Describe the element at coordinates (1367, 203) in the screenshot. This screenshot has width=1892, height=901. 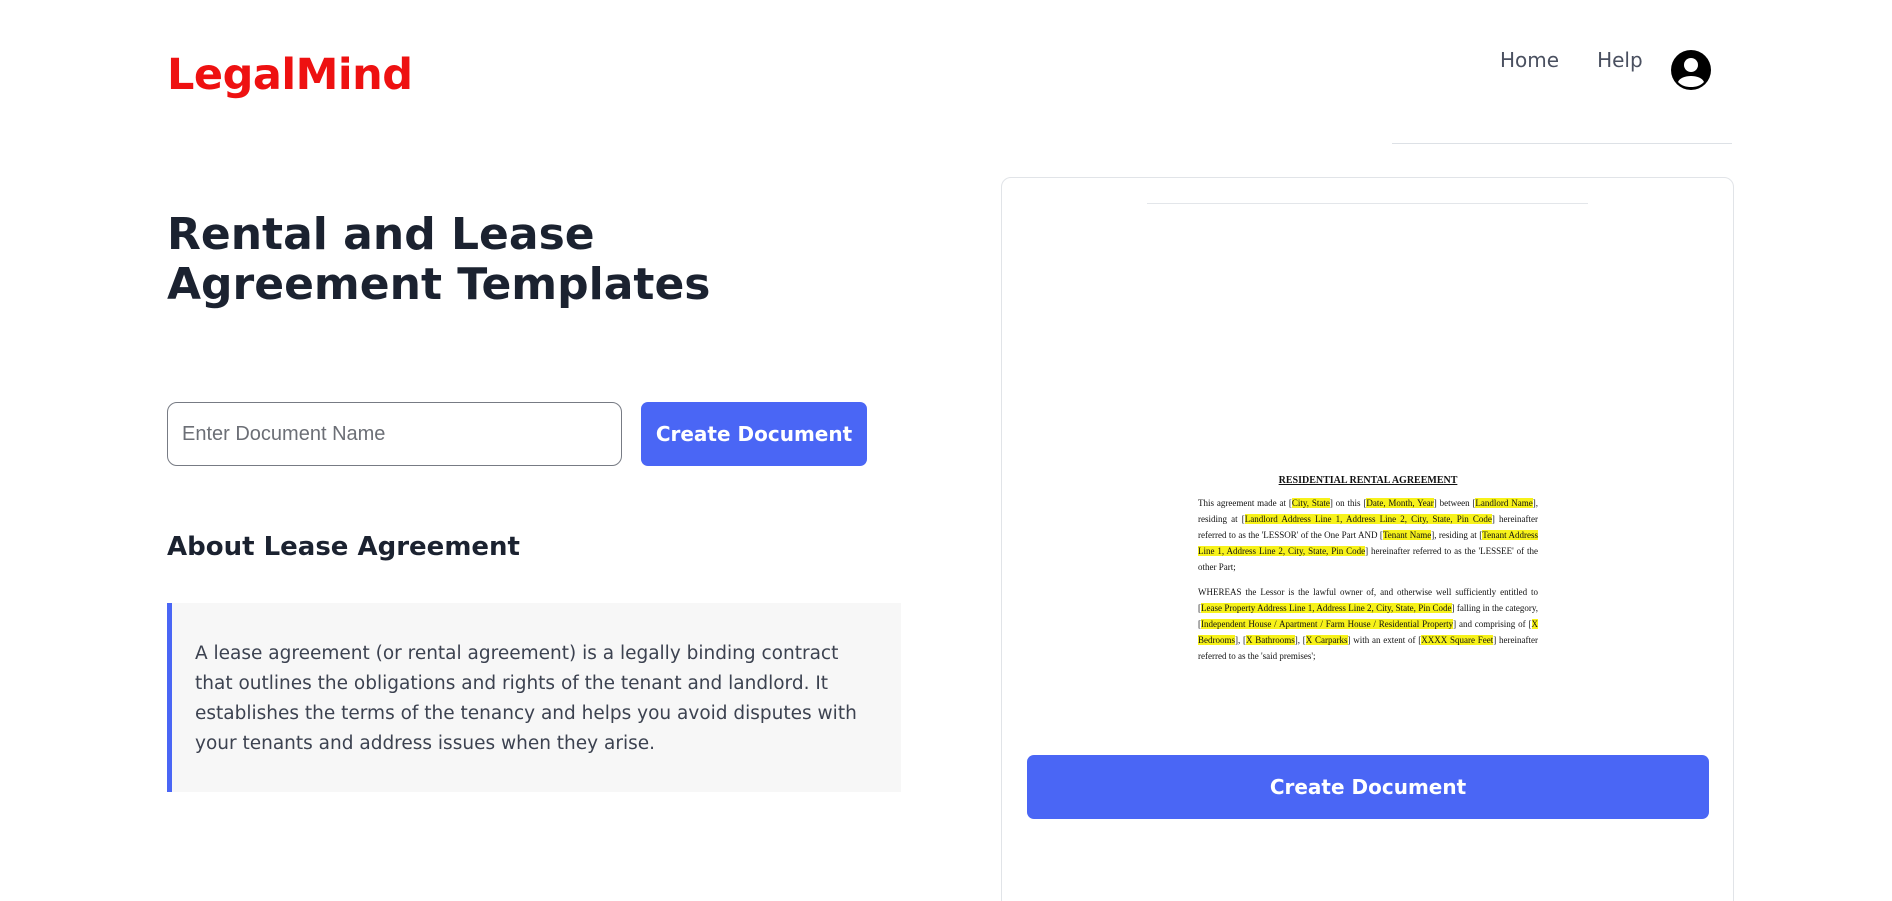
I see `preview-divider` at that location.